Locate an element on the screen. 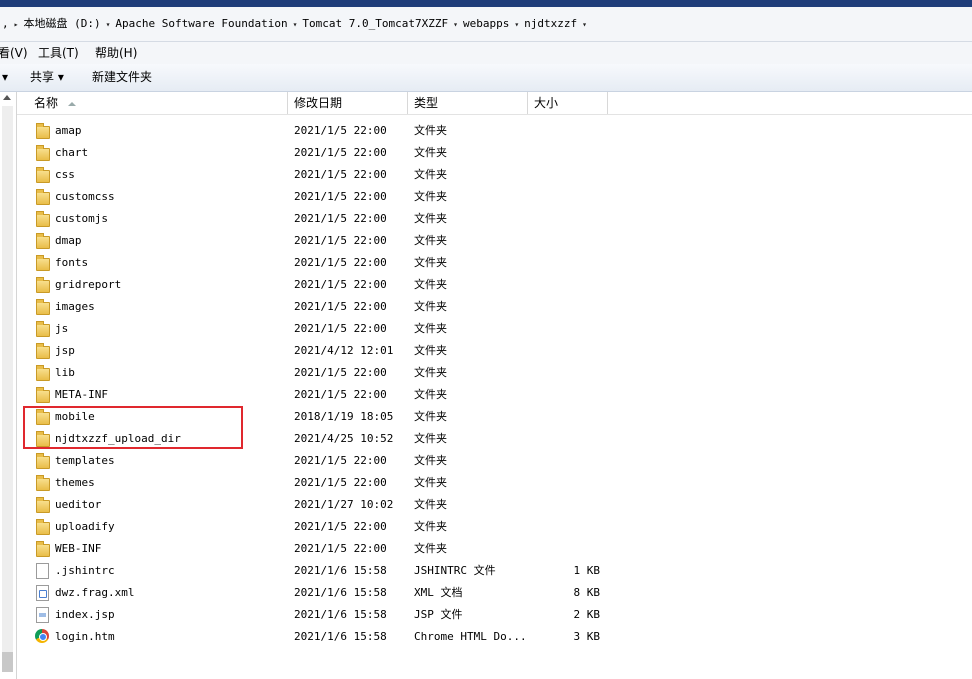 Image resolution: width=972 pixels, height=679 pixels. breadcrumb-item: webapps is located at coordinates (486, 23).